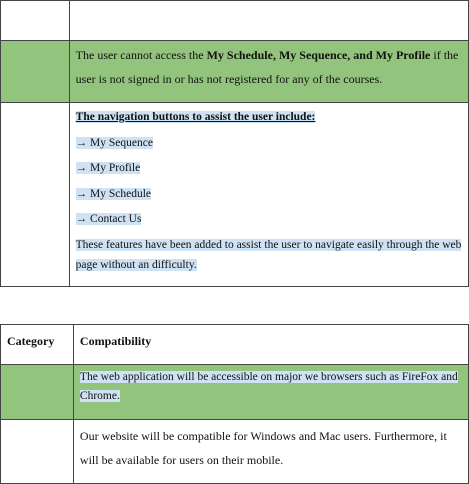  I want to click on nav-item-my-schedule: → My Schedule, so click(113, 193).